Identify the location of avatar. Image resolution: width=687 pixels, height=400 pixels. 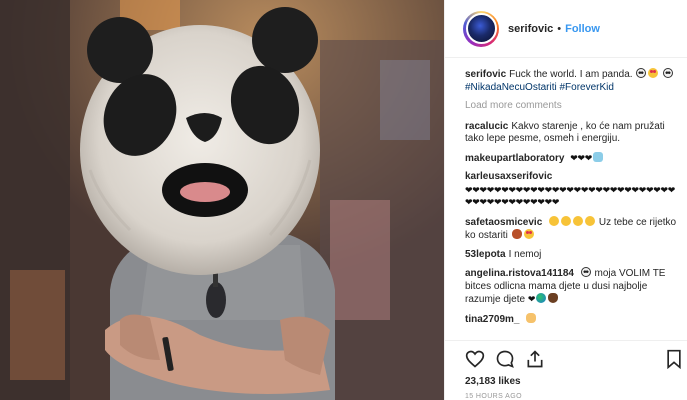
(481, 28).